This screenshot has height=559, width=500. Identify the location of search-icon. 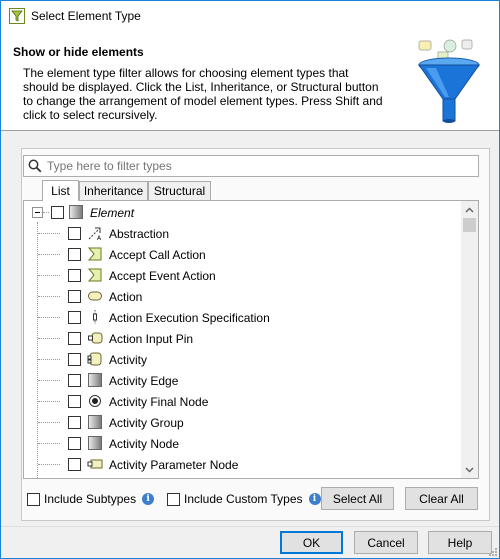
(35, 166).